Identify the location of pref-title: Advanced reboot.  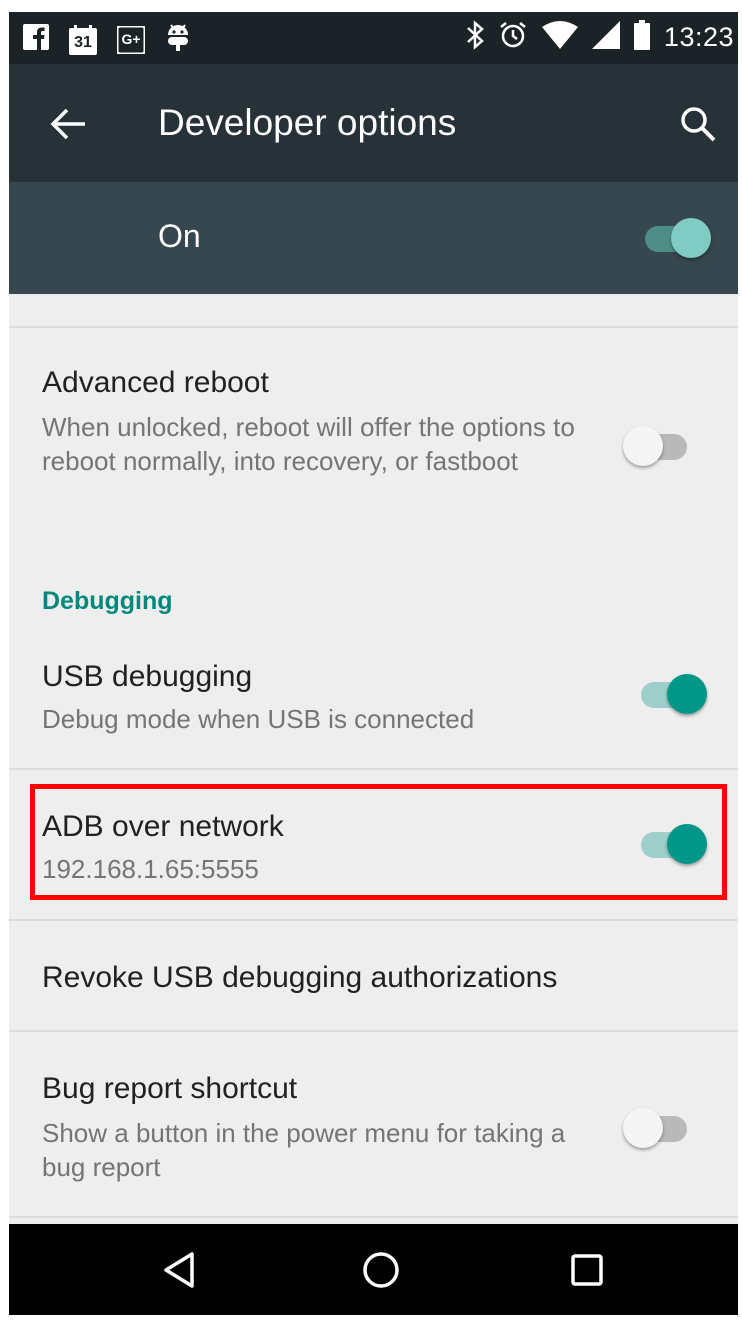
(155, 382).